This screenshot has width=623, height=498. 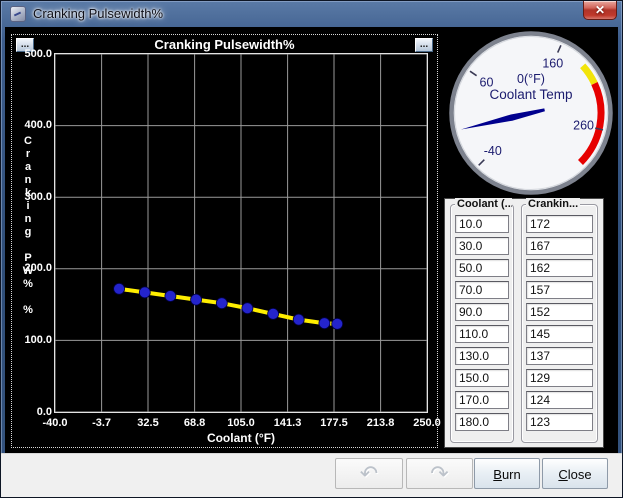 What do you see at coordinates (224, 44) in the screenshot?
I see `chart-title: Cranking Pulsewidth%` at bounding box center [224, 44].